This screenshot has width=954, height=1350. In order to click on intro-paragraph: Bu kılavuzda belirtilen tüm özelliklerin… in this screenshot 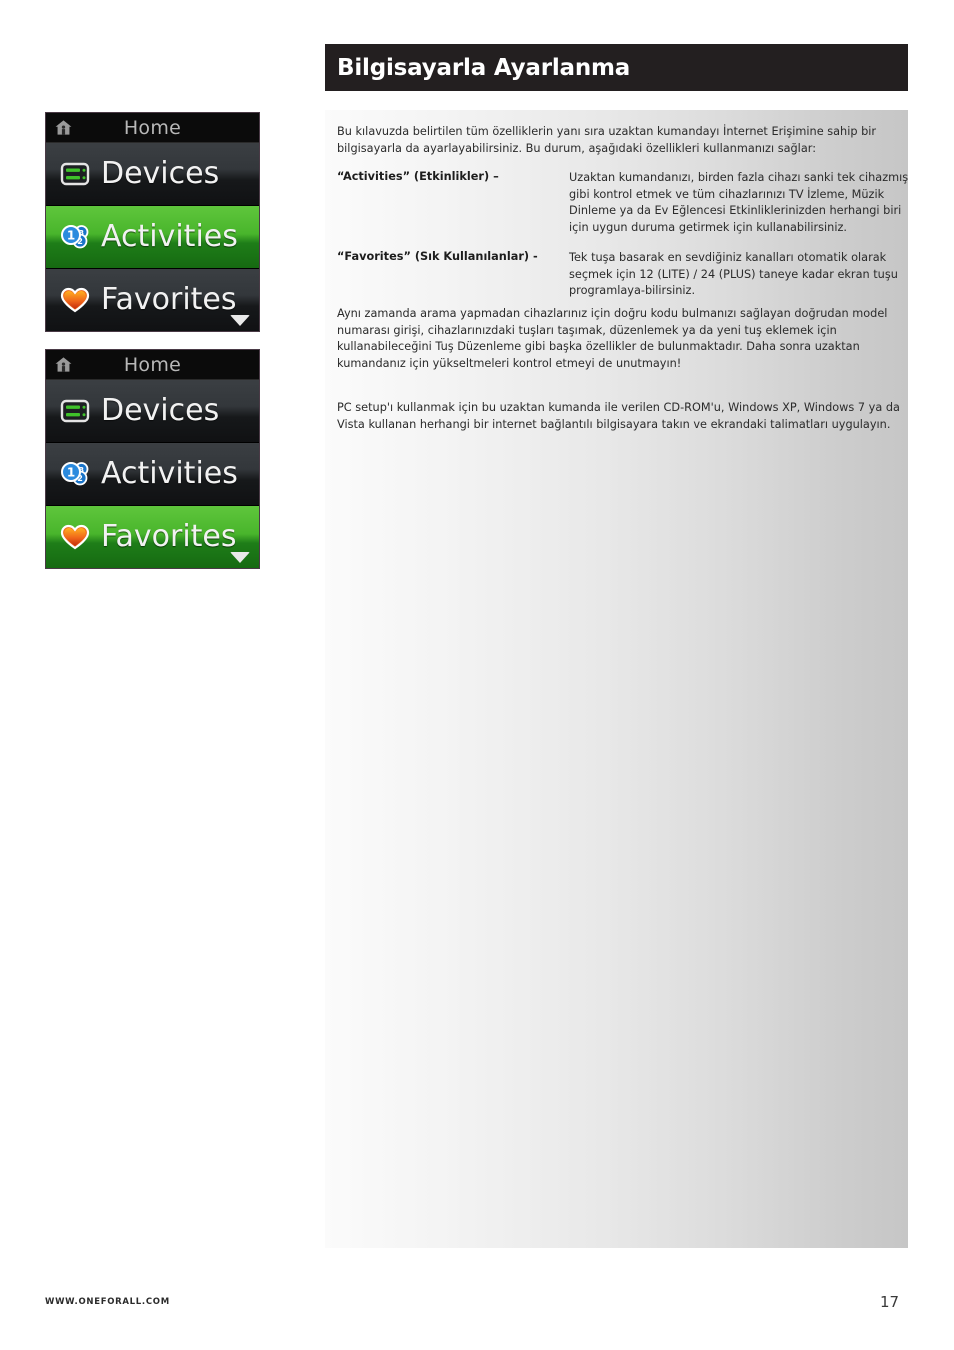, I will do `click(607, 140)`.